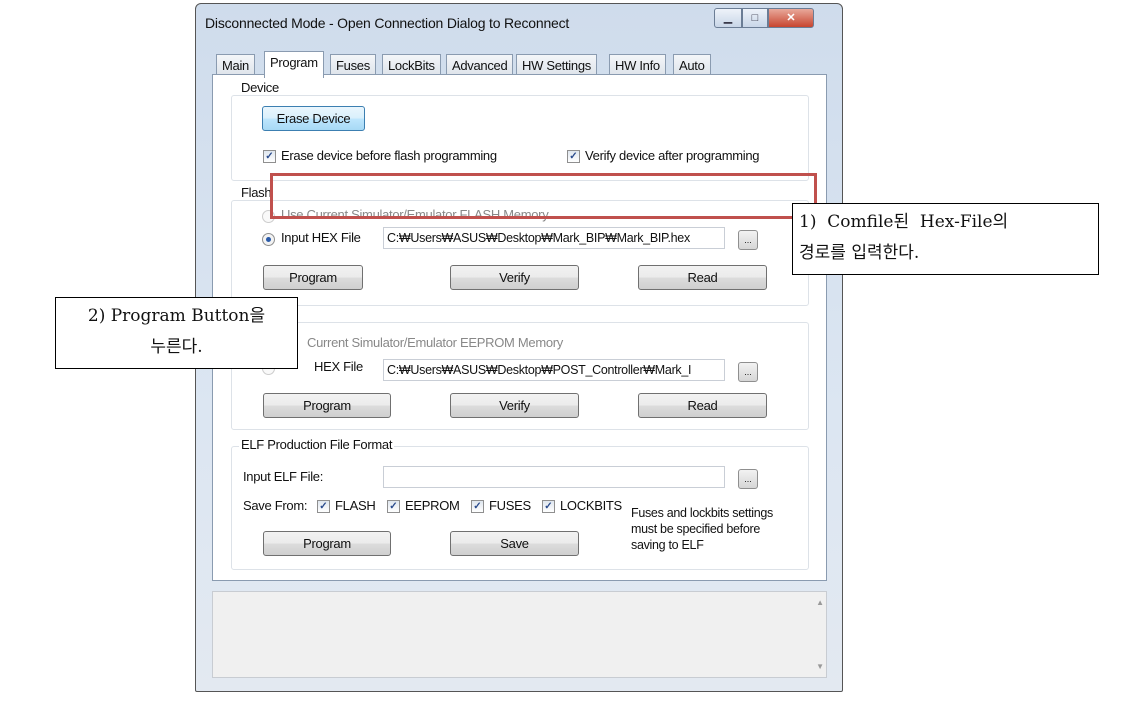 This screenshot has height=704, width=1122. I want to click on tab-fuses: Fuses, so click(353, 65).